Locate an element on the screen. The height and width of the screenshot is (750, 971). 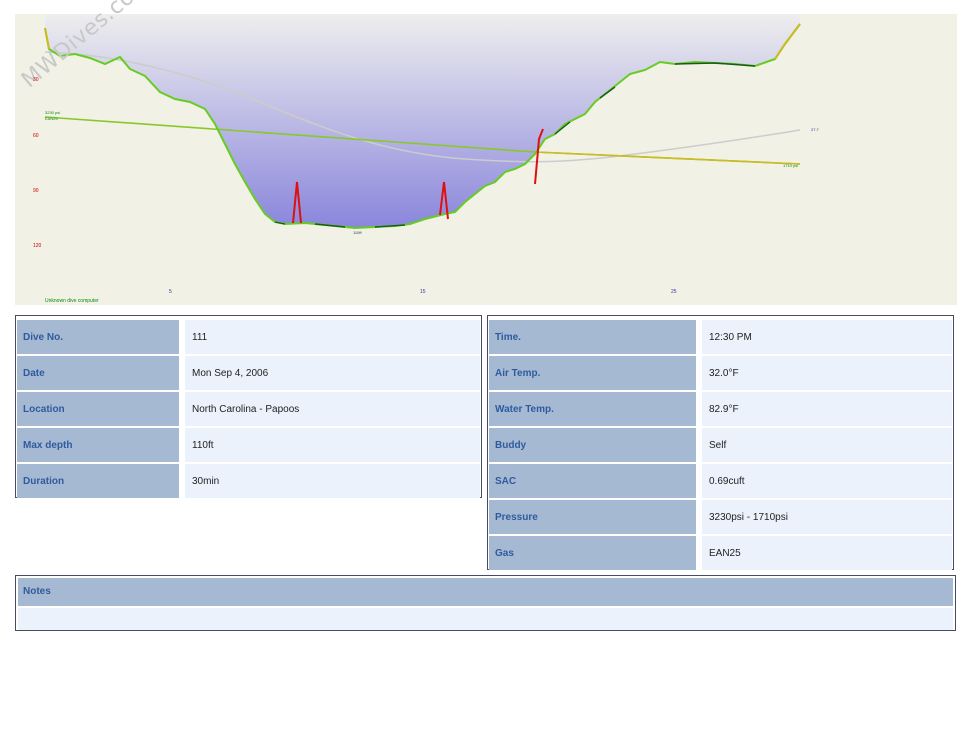
pressure-label: Pressure is located at coordinates (592, 517).